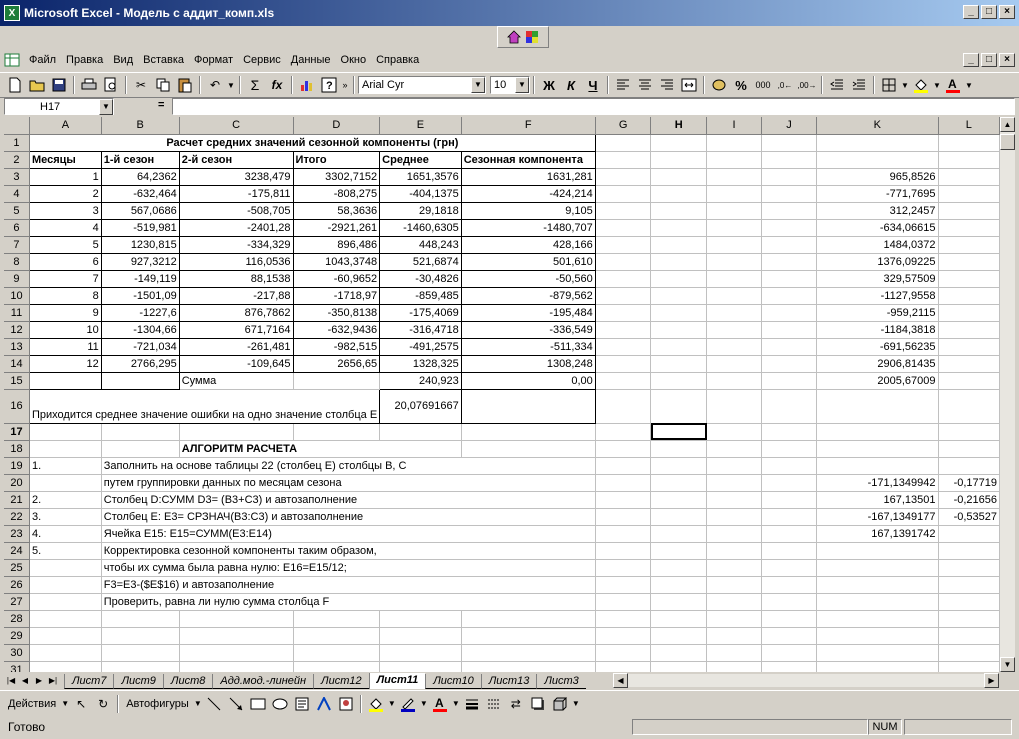 This screenshot has width=1019, height=739. I want to click on row-header: 29, so click(17, 636).